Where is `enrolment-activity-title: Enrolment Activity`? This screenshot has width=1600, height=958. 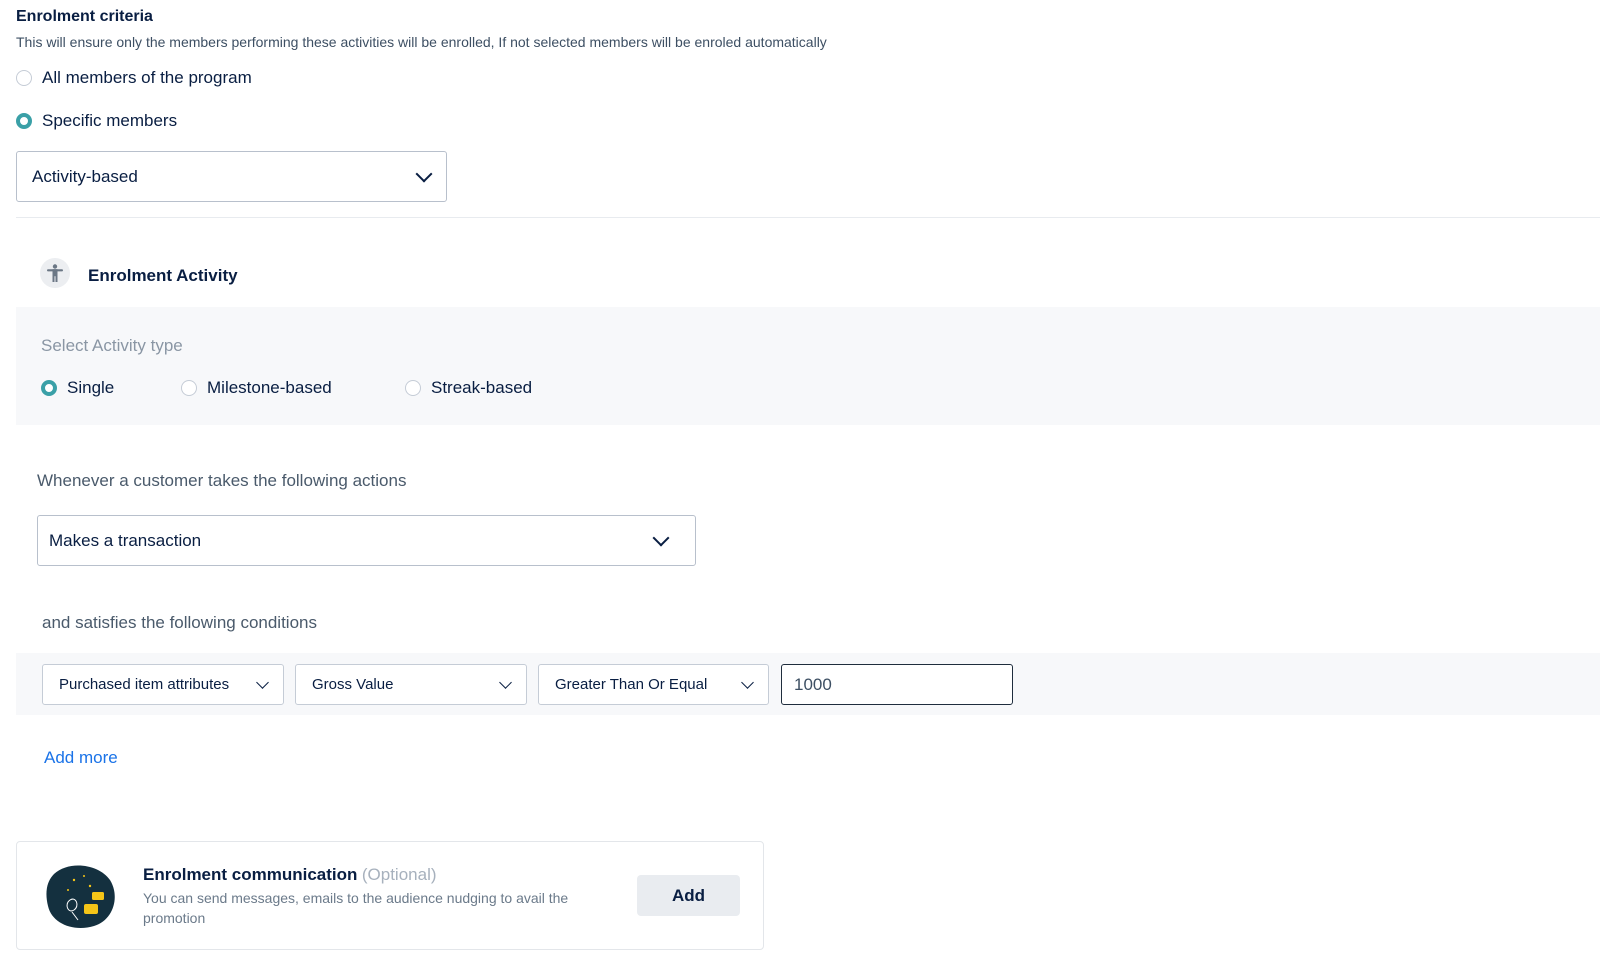 enrolment-activity-title: Enrolment Activity is located at coordinates (163, 275).